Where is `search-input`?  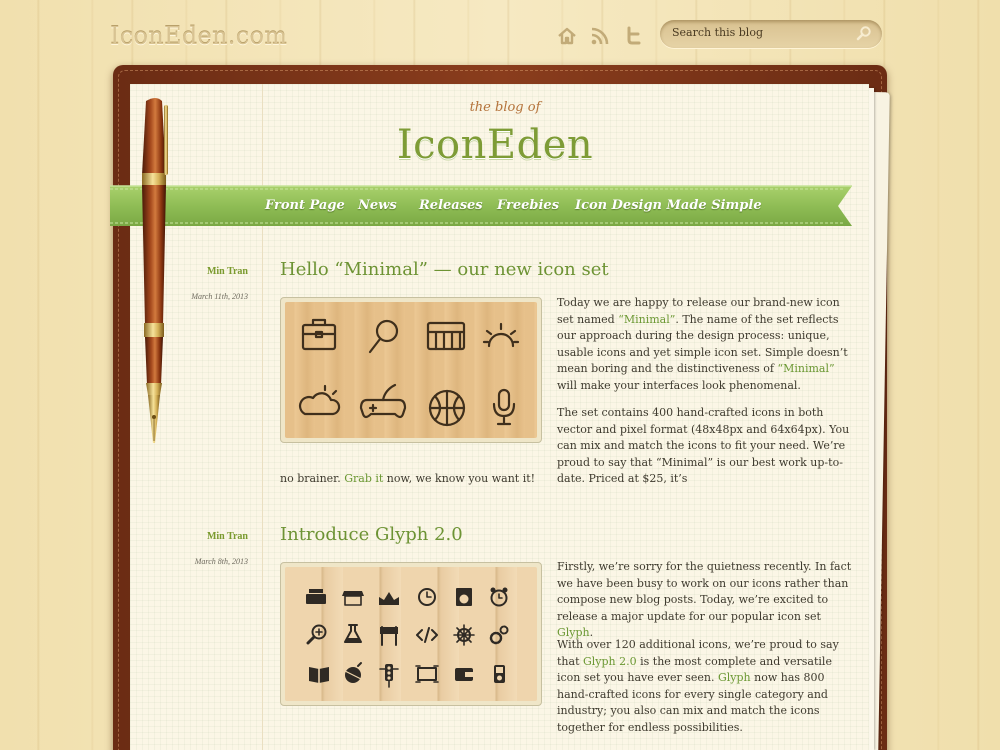 search-input is located at coordinates (759, 32).